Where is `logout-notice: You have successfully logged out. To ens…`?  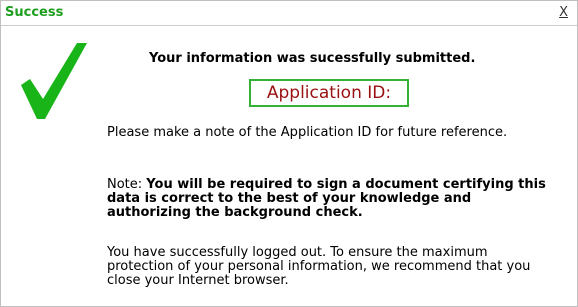 logout-notice: You have successfully logged out. To ens… is located at coordinates (319, 266).